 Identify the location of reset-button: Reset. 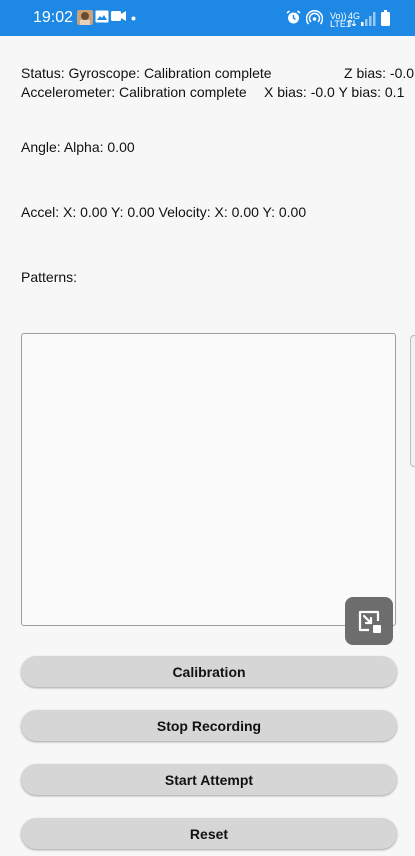
(209, 833).